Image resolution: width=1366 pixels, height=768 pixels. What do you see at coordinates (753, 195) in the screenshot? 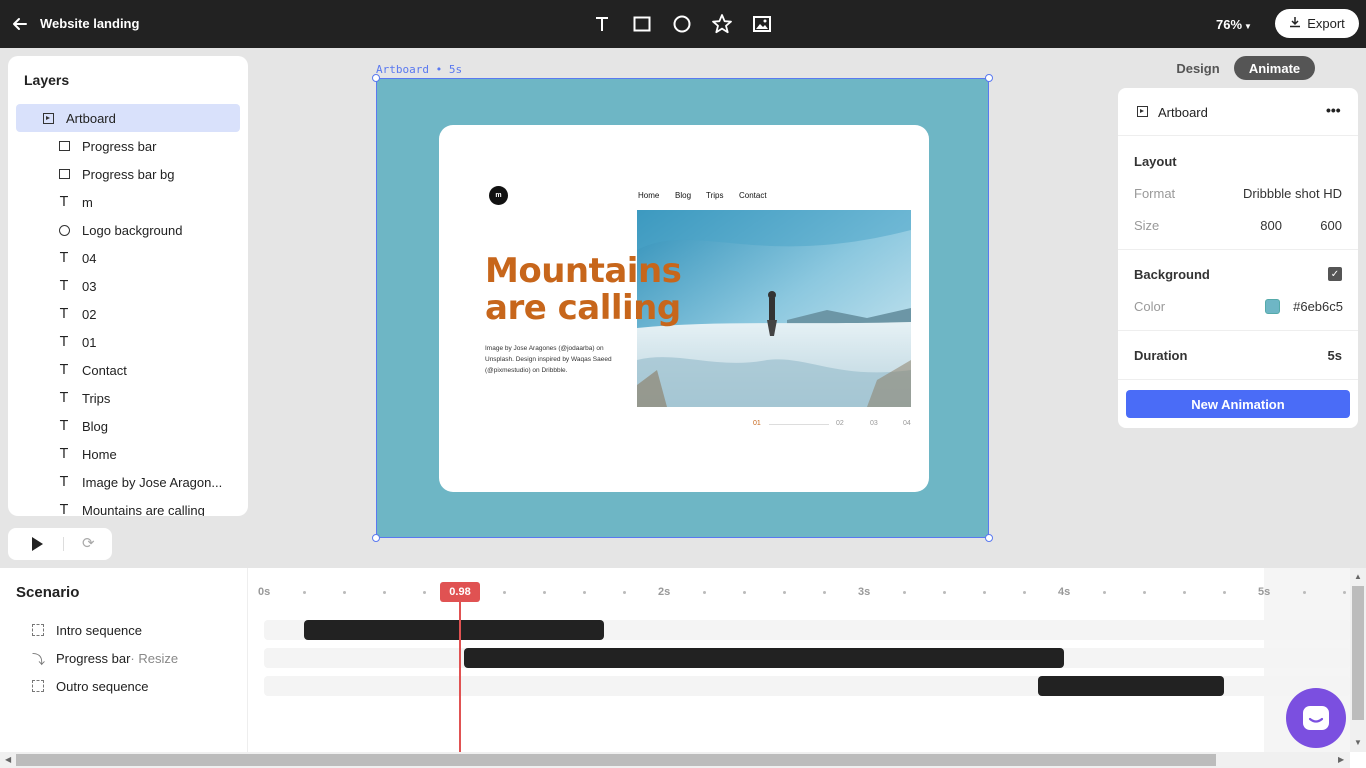
I see `nav-contact: Contact` at bounding box center [753, 195].